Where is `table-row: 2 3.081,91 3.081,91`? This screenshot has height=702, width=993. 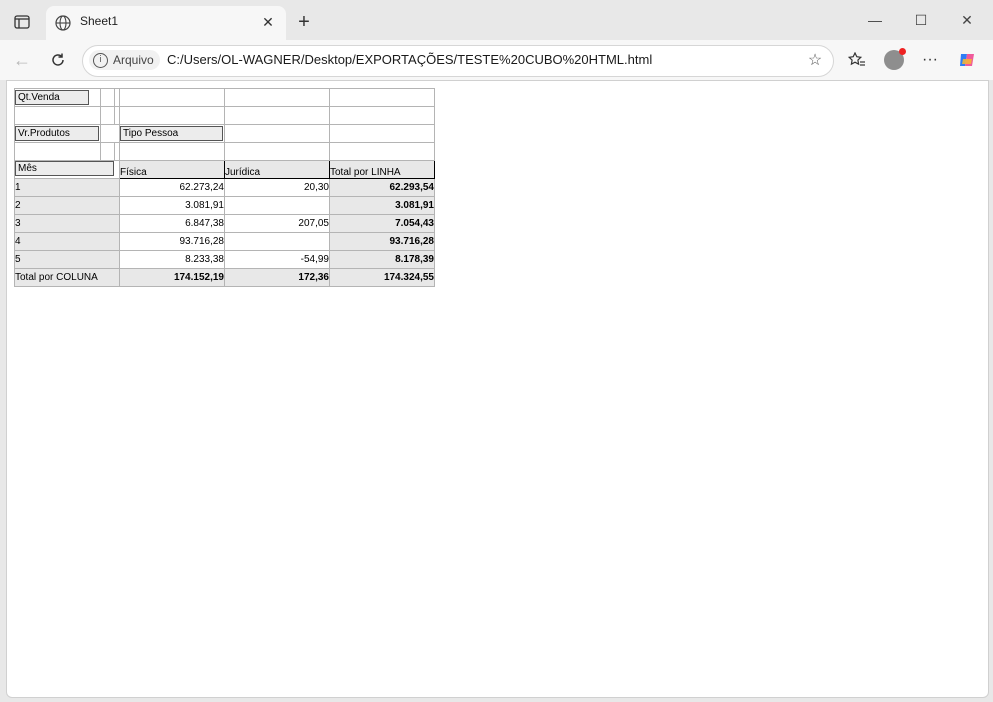
table-row: 2 3.081,91 3.081,91 is located at coordinates (224, 205).